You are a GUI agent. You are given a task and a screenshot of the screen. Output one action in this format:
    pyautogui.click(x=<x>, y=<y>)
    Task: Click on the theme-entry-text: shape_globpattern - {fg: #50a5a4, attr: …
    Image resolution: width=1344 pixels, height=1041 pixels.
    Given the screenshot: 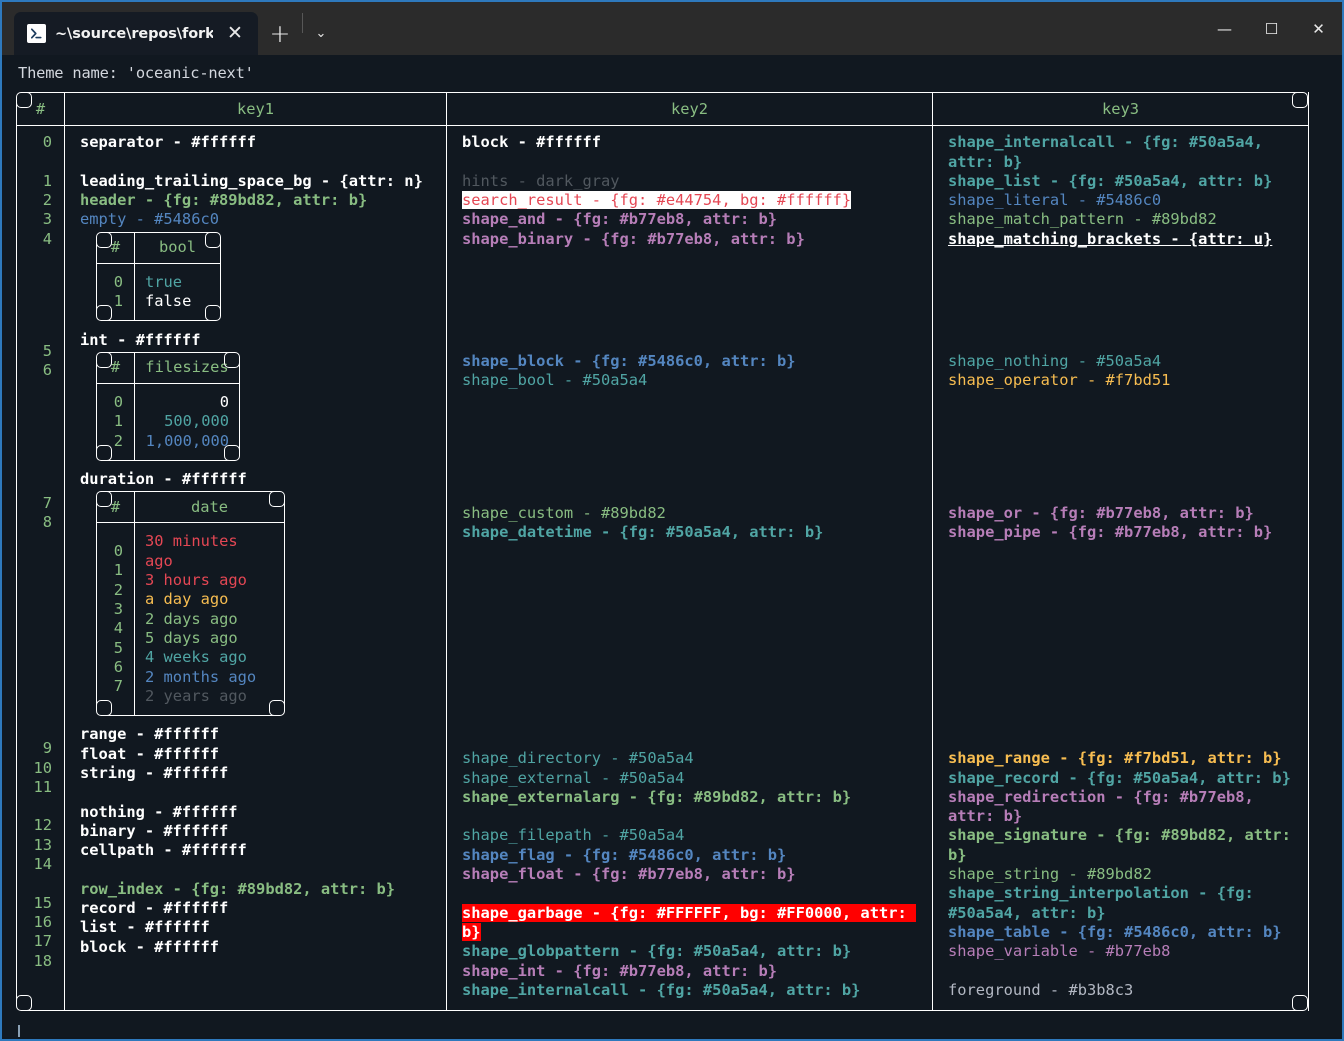 What is the action you would take?
    pyautogui.click(x=657, y=951)
    